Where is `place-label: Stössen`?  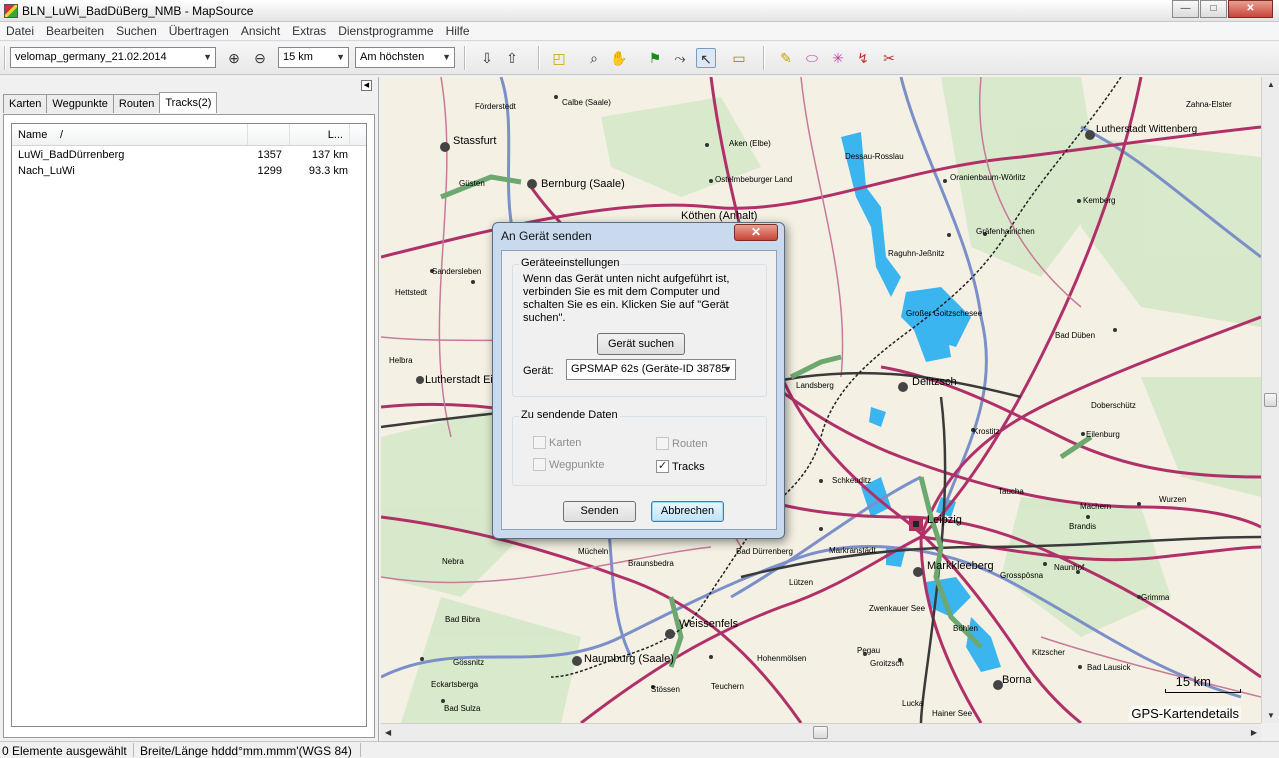 place-label: Stössen is located at coordinates (665, 689).